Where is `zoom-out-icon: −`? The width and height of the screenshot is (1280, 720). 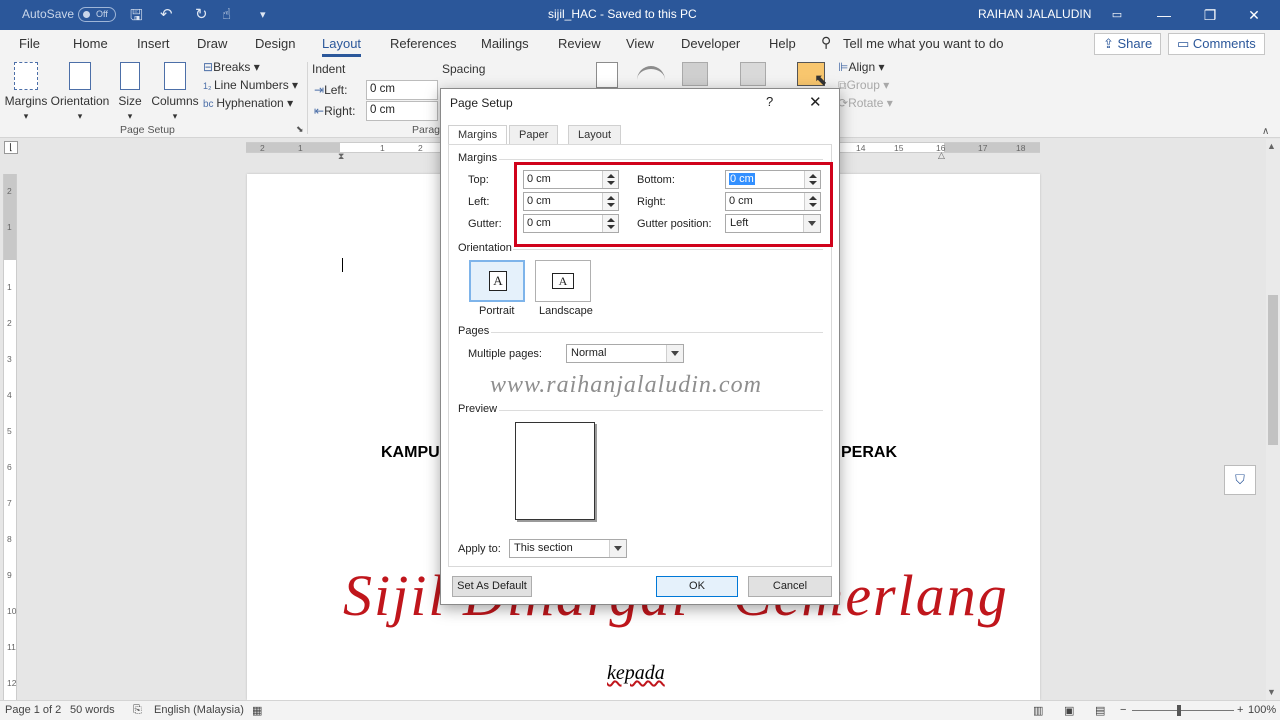 zoom-out-icon: − is located at coordinates (1123, 710).